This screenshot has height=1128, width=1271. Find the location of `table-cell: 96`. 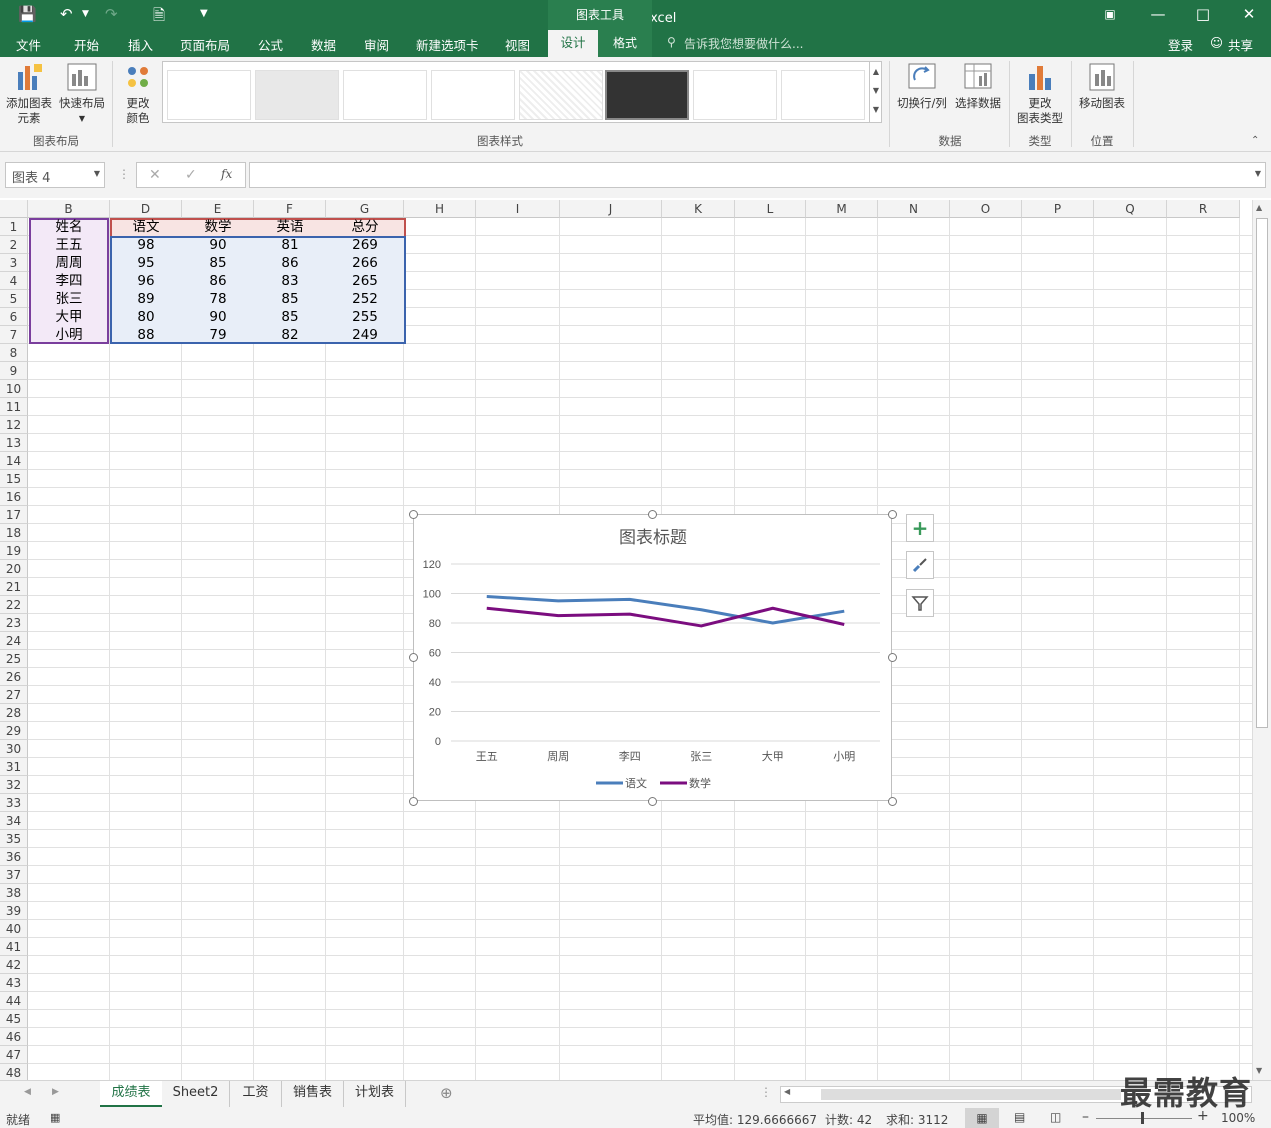

table-cell: 96 is located at coordinates (146, 281).